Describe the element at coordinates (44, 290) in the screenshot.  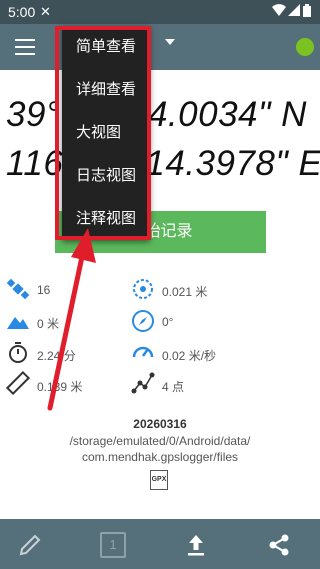
I see `satellites-value: 16` at that location.